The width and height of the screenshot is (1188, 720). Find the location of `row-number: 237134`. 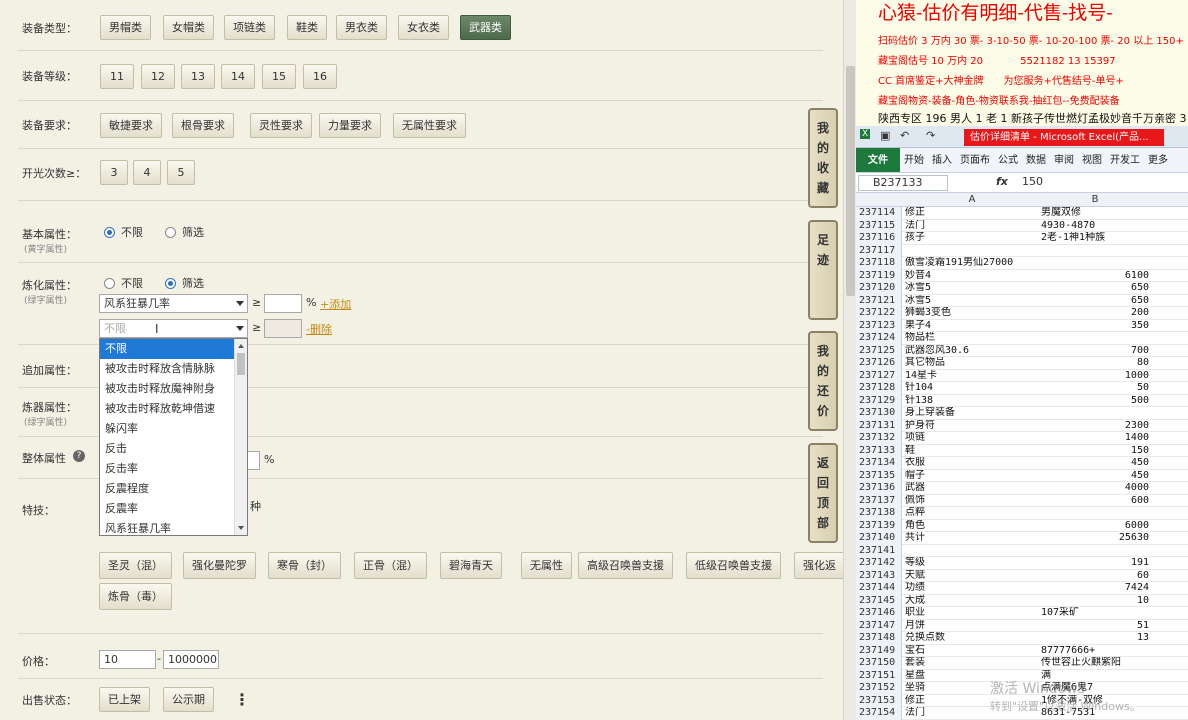

row-number: 237134 is located at coordinates (879, 463).